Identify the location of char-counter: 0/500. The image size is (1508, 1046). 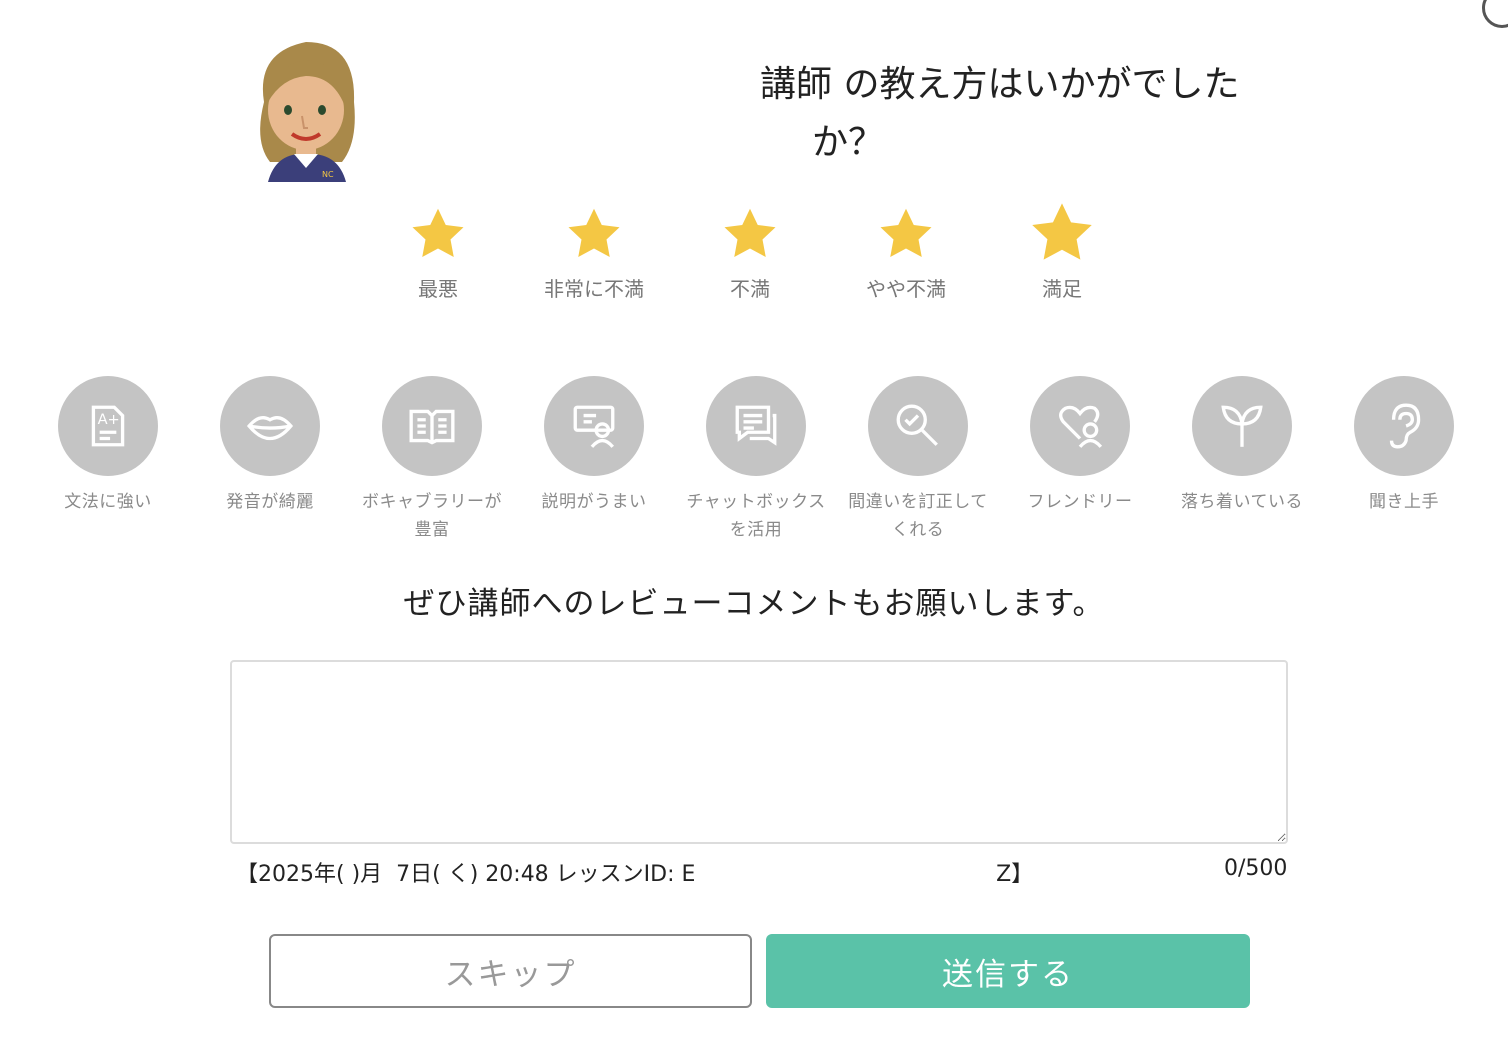
(1256, 868).